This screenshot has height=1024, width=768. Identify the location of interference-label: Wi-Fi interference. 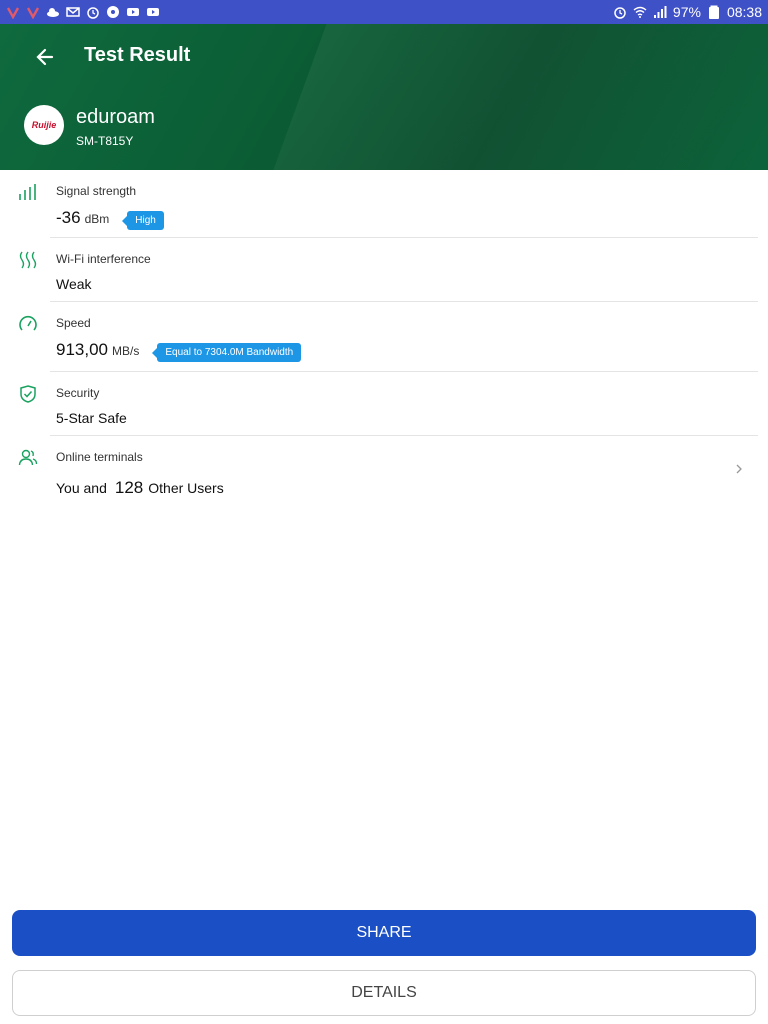
(103, 259).